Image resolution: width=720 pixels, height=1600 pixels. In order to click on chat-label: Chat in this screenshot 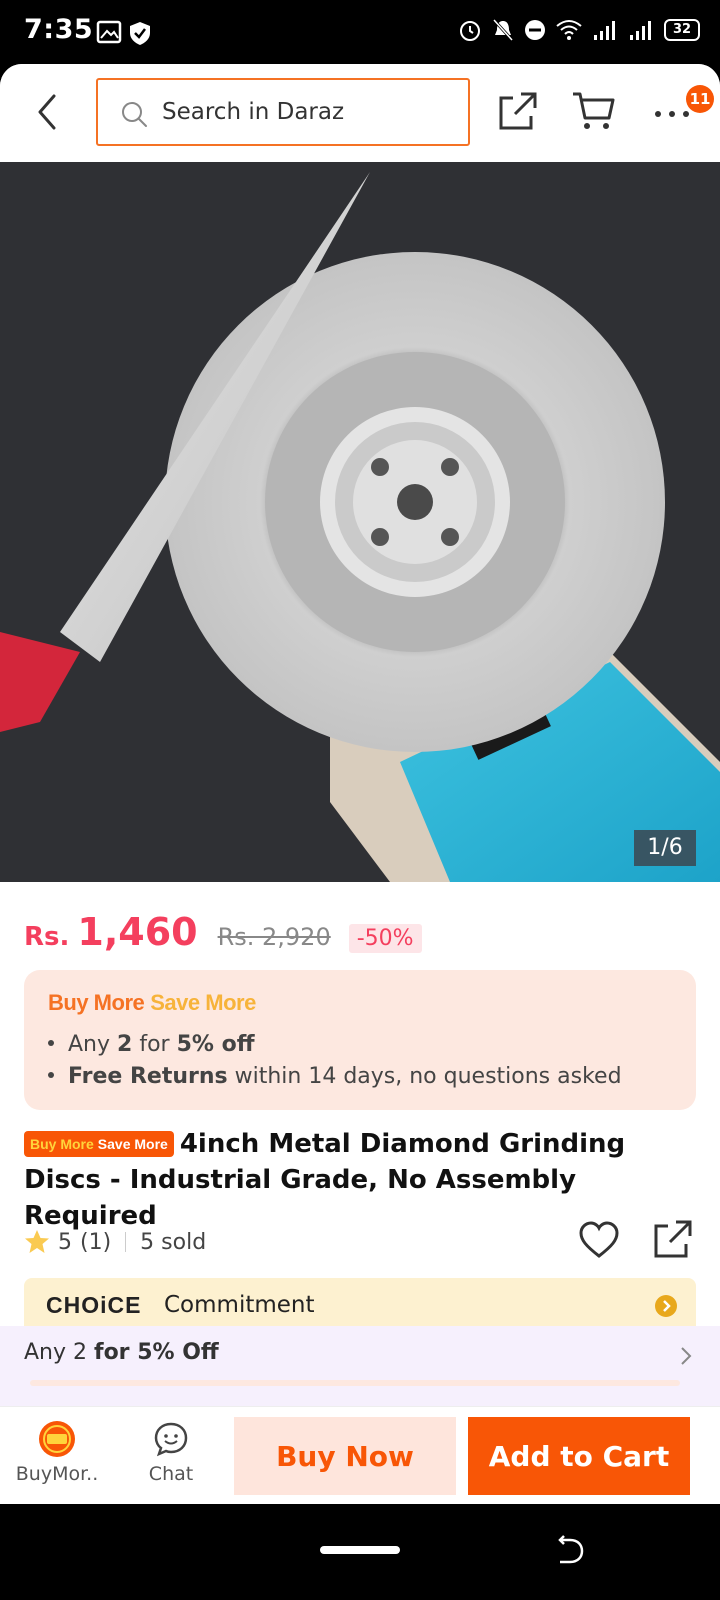, I will do `click(171, 1474)`.